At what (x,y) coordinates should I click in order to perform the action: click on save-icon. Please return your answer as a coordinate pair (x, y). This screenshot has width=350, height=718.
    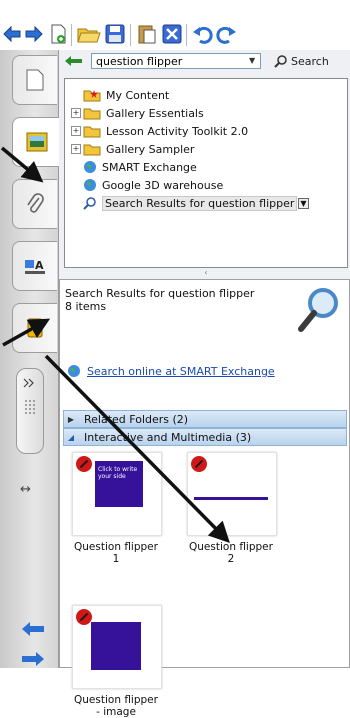
    Looking at the image, I should click on (115, 34).